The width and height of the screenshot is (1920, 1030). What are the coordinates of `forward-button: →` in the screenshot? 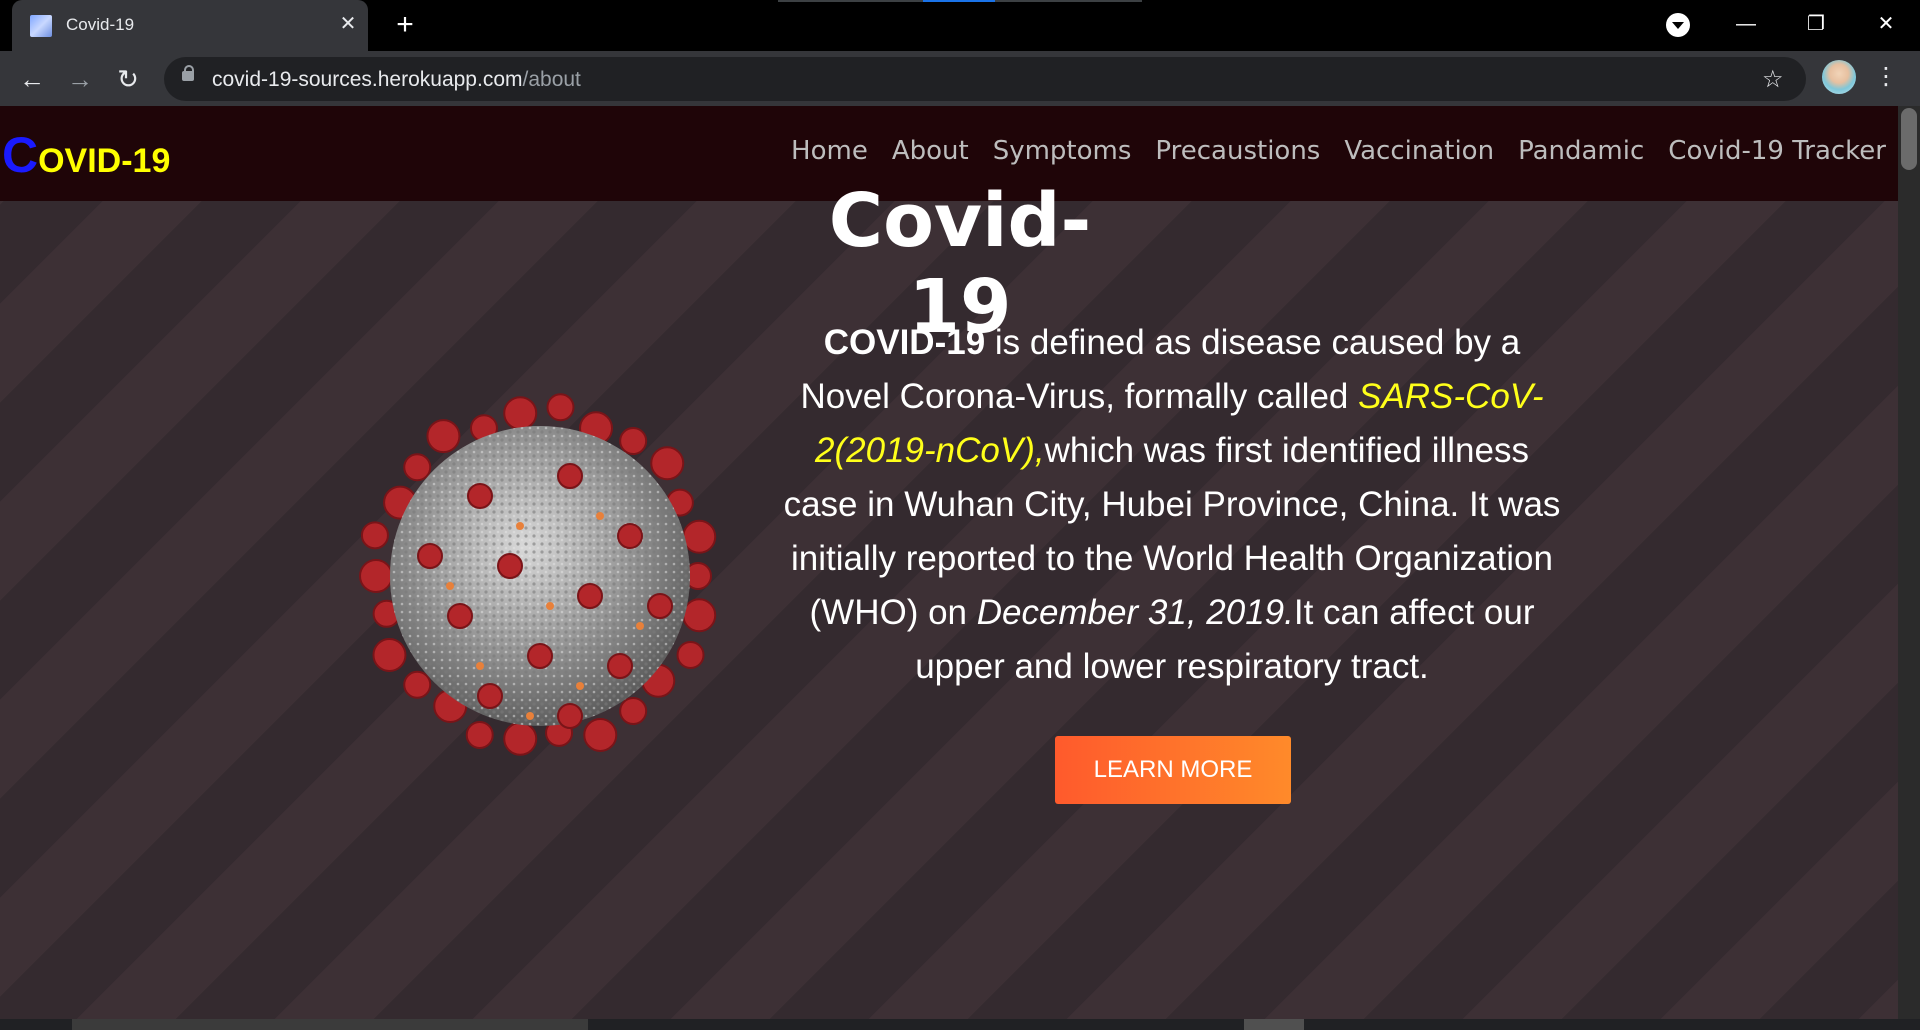 It's located at (80, 79).